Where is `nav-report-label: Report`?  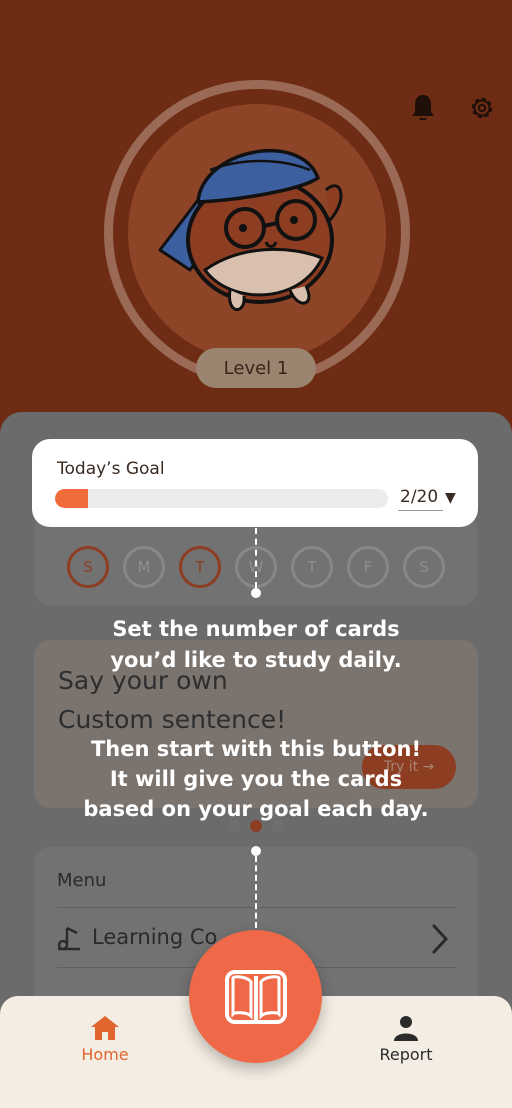 nav-report-label: Report is located at coordinates (406, 1054).